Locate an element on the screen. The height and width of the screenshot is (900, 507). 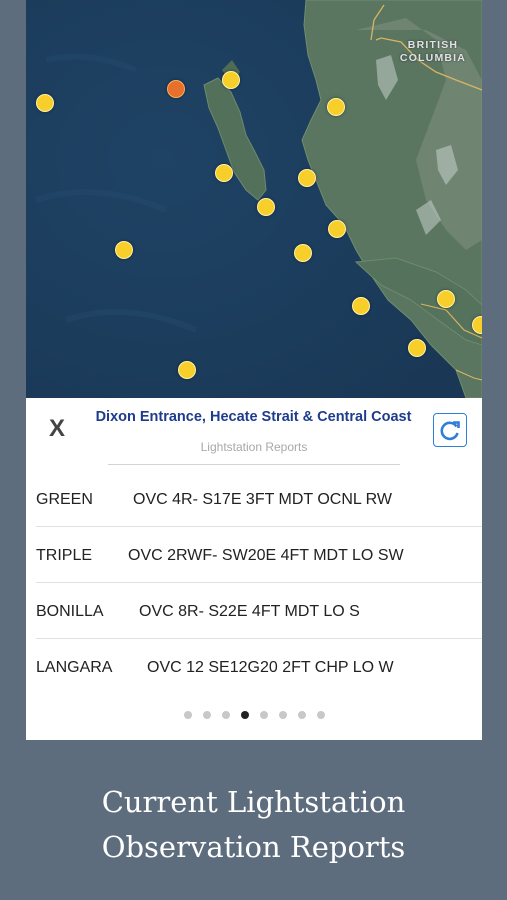
promo-caption: Current Lightstation Observation Reports is located at coordinates (253, 825).